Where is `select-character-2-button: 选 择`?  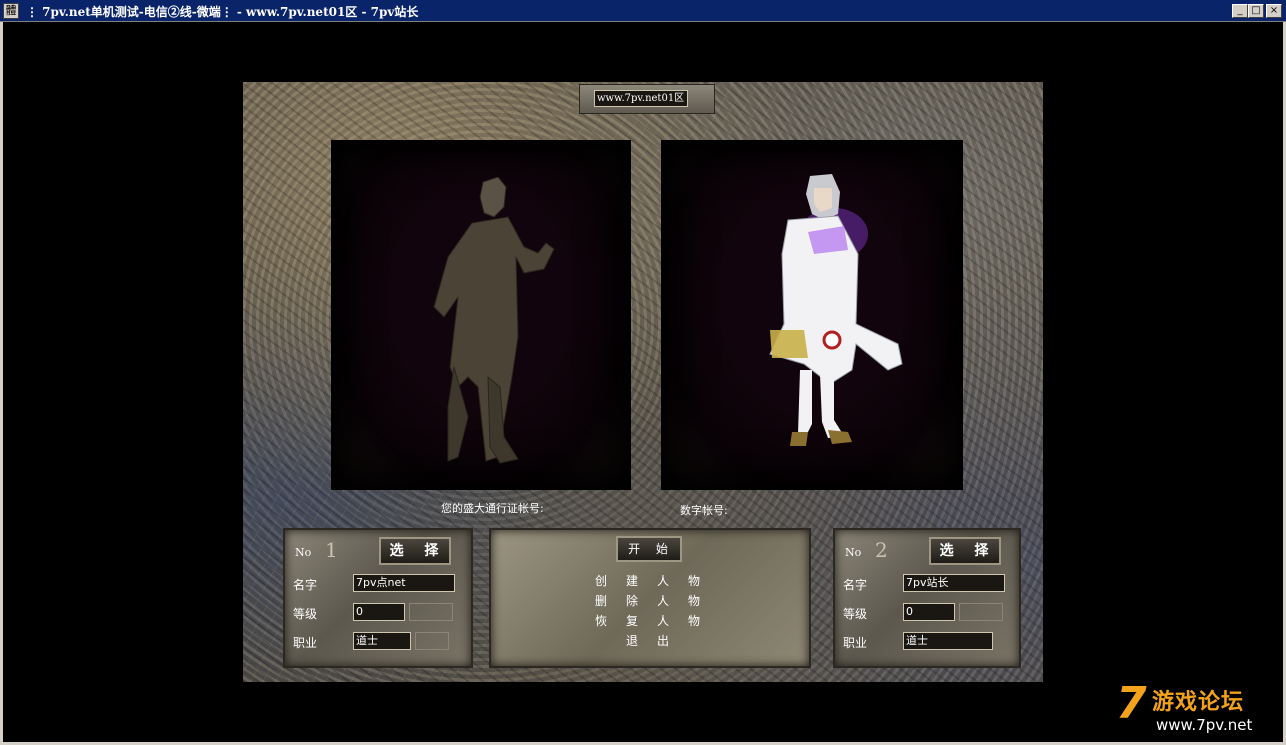 select-character-2-button: 选 择 is located at coordinates (965, 551).